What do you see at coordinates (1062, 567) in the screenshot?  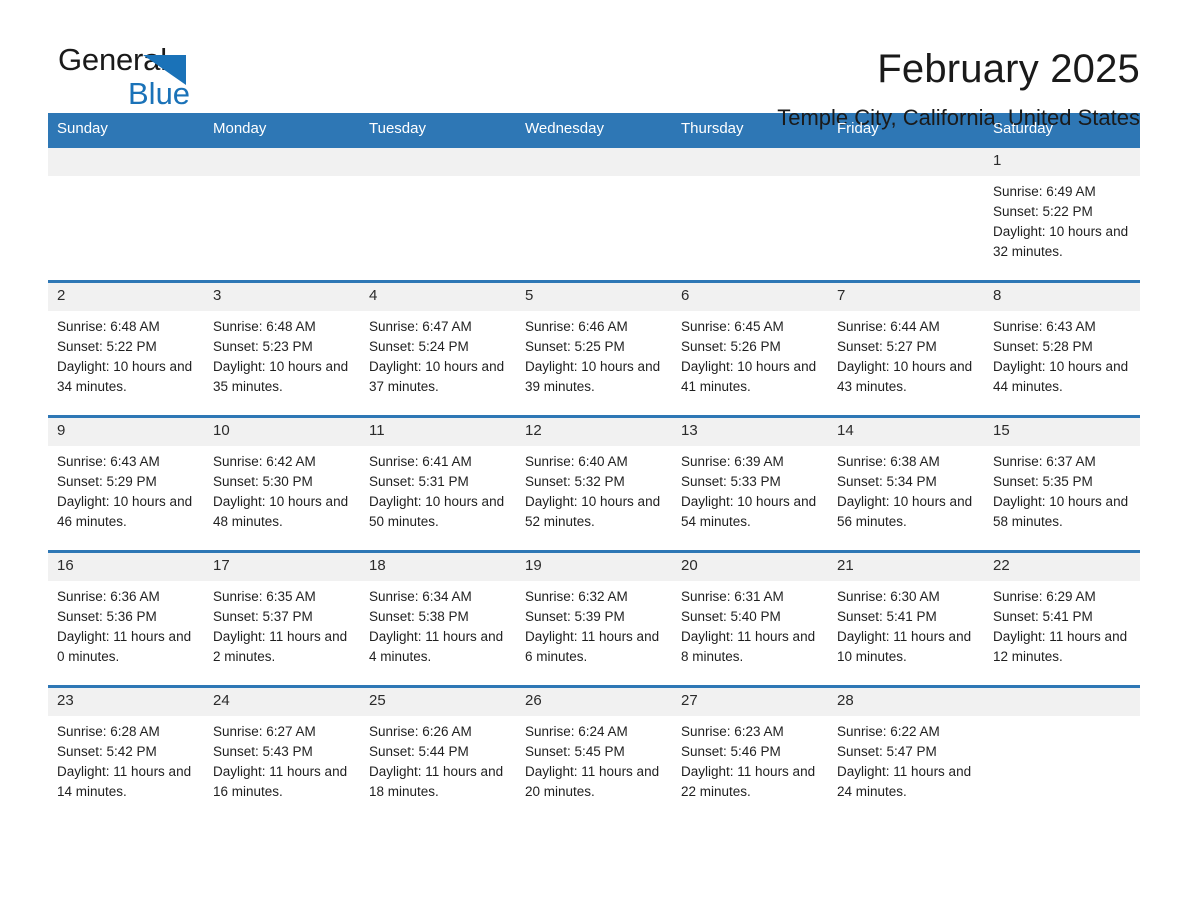 I see `day-number: 22` at bounding box center [1062, 567].